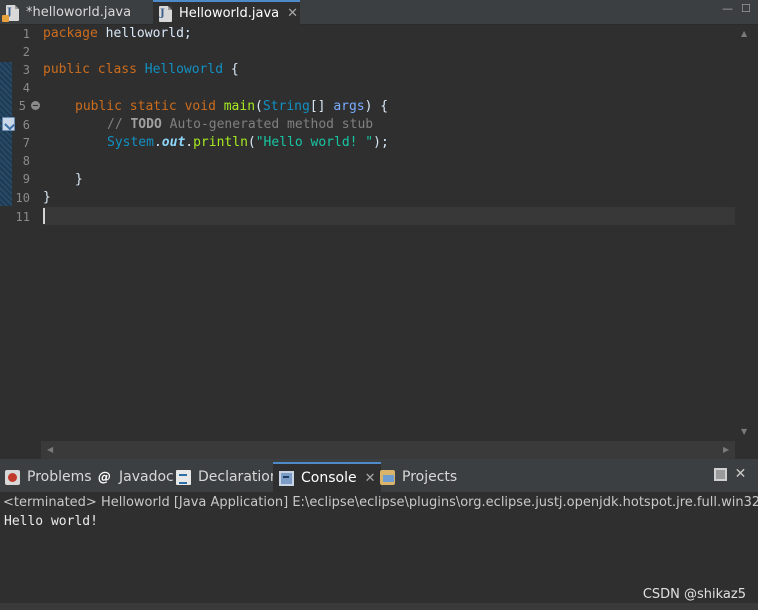  I want to click on tab-declaration: Declaration, so click(227, 477).